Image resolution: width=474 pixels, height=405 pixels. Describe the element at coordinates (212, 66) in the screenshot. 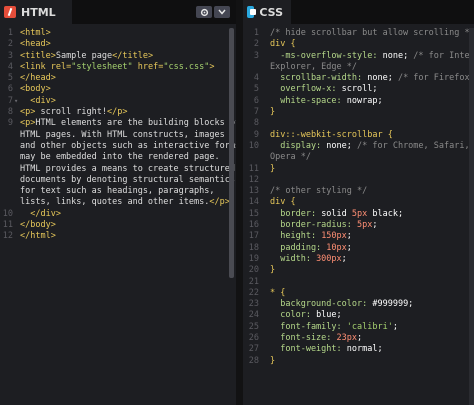

I see `code-token: >` at that location.